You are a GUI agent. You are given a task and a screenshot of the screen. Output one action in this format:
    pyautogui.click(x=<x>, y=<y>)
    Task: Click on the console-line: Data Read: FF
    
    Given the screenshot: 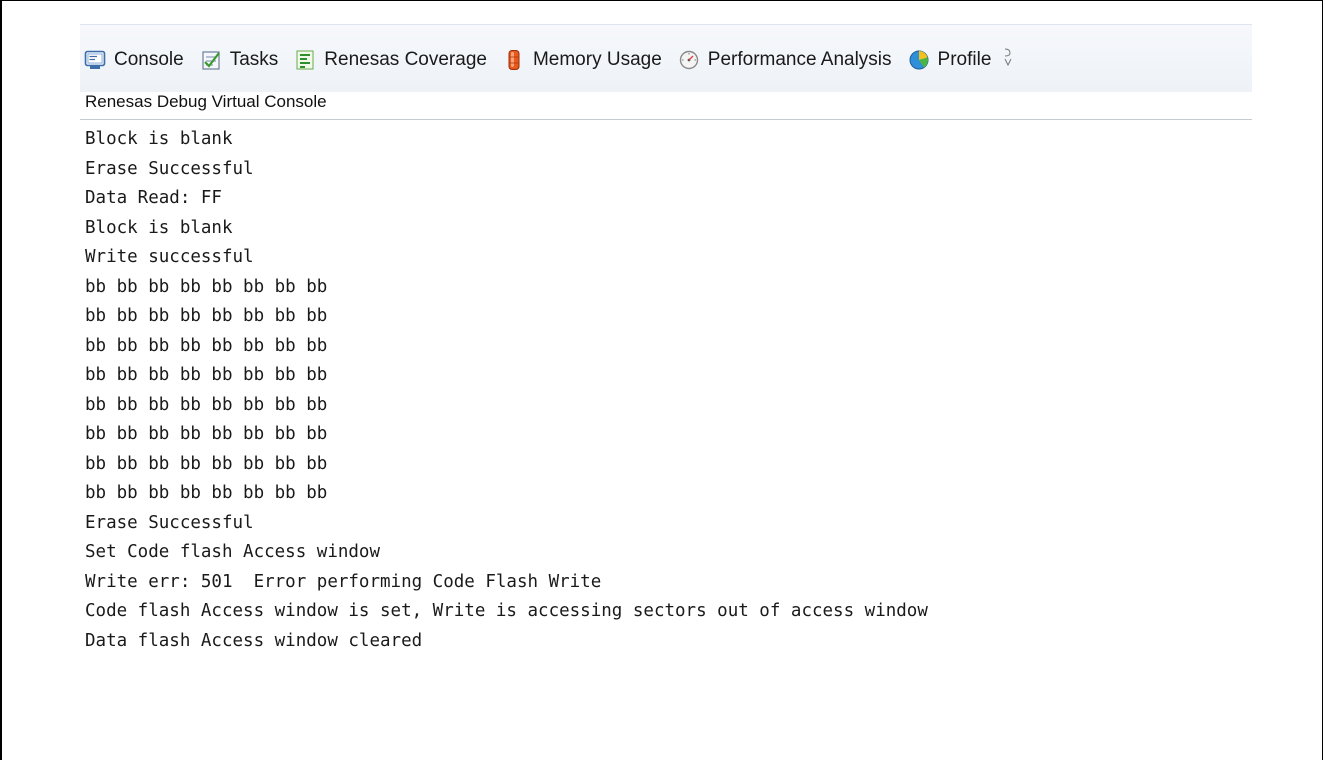 What is the action you would take?
    pyautogui.click(x=153, y=198)
    